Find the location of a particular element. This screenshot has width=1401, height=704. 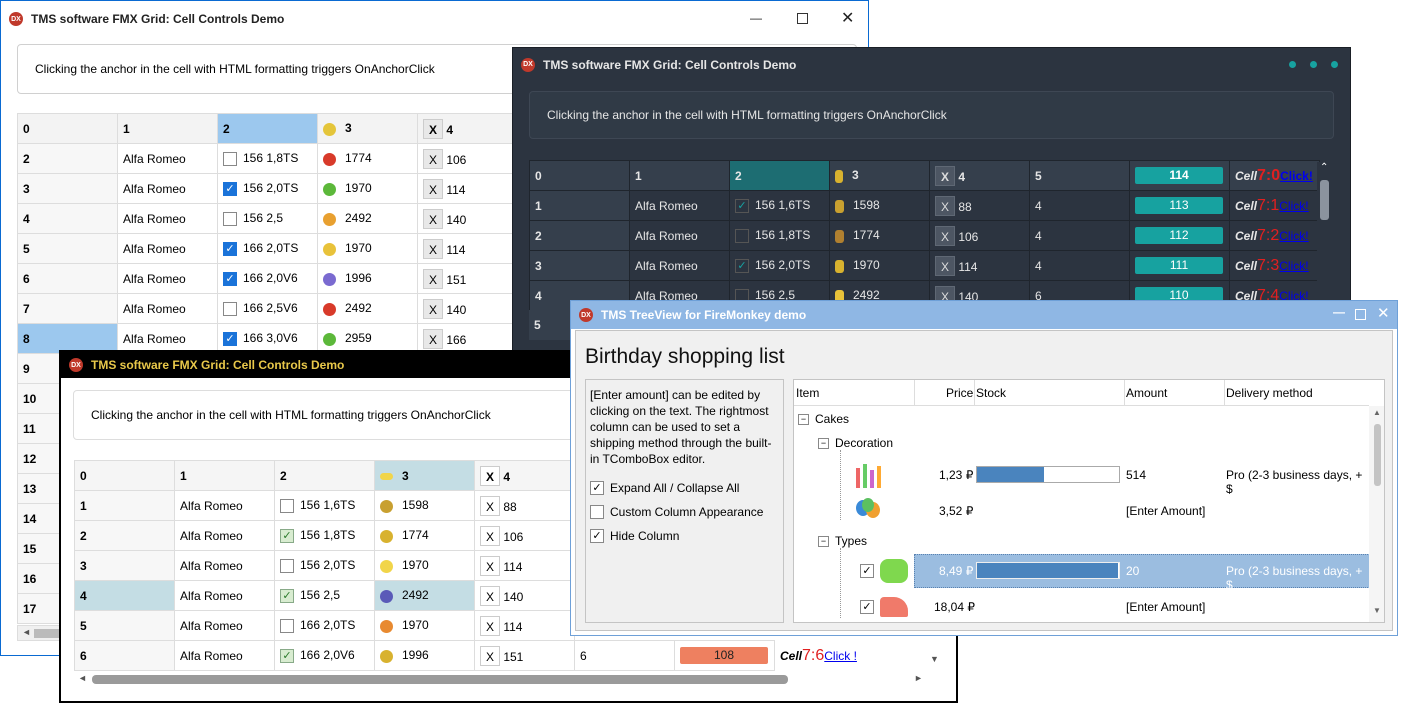

table-row: 16 is located at coordinates (40, 578).